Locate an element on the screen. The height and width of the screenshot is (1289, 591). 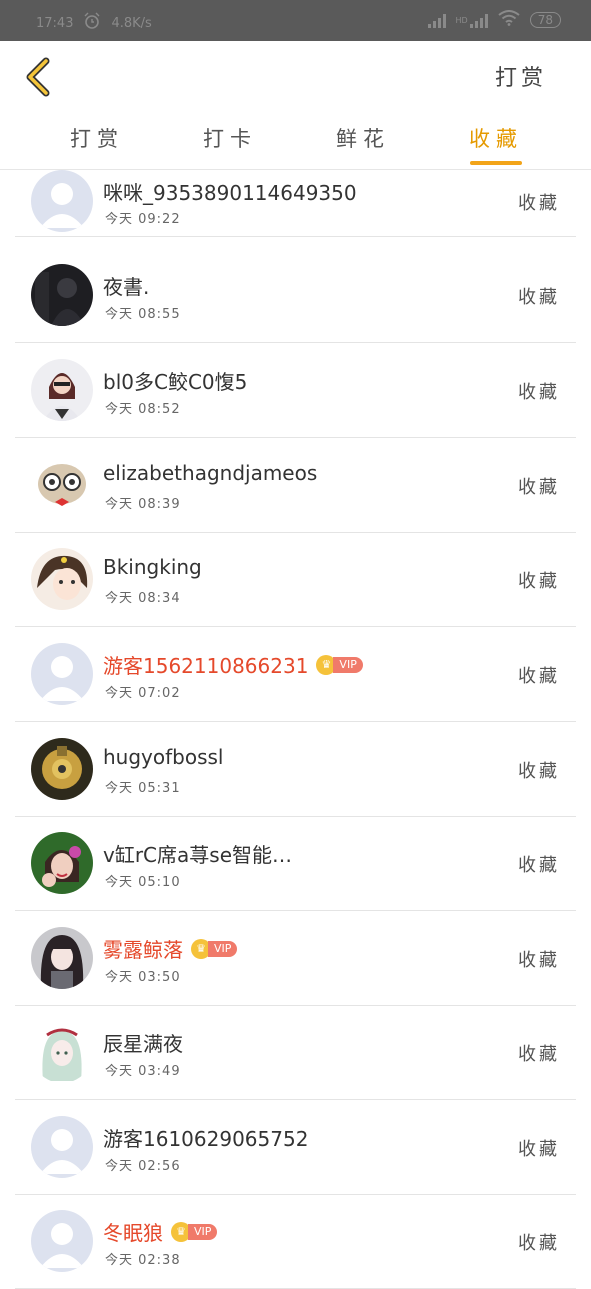
user-name-text: 游客1610629065752 is located at coordinates (206, 1139).